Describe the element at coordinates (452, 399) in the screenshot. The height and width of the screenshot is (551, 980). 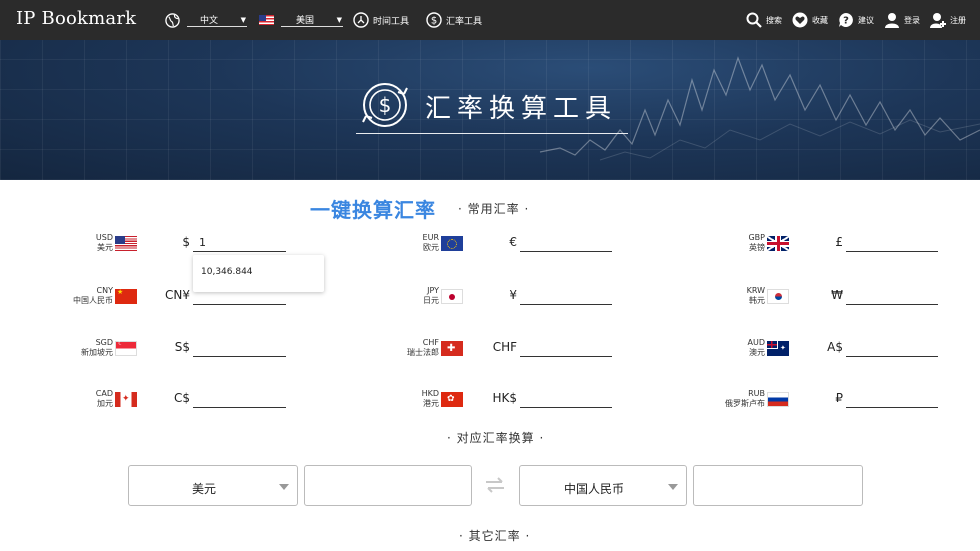
I see `hk-flag-icon` at that location.